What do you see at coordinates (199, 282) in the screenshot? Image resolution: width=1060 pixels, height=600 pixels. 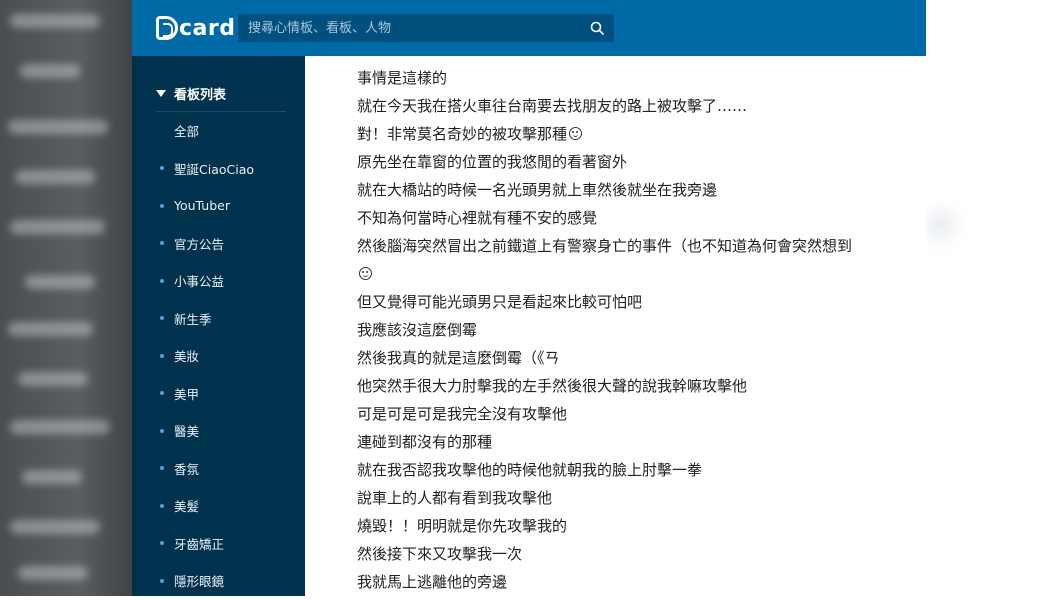 I see `sidebar-item-label: 小事公益` at bounding box center [199, 282].